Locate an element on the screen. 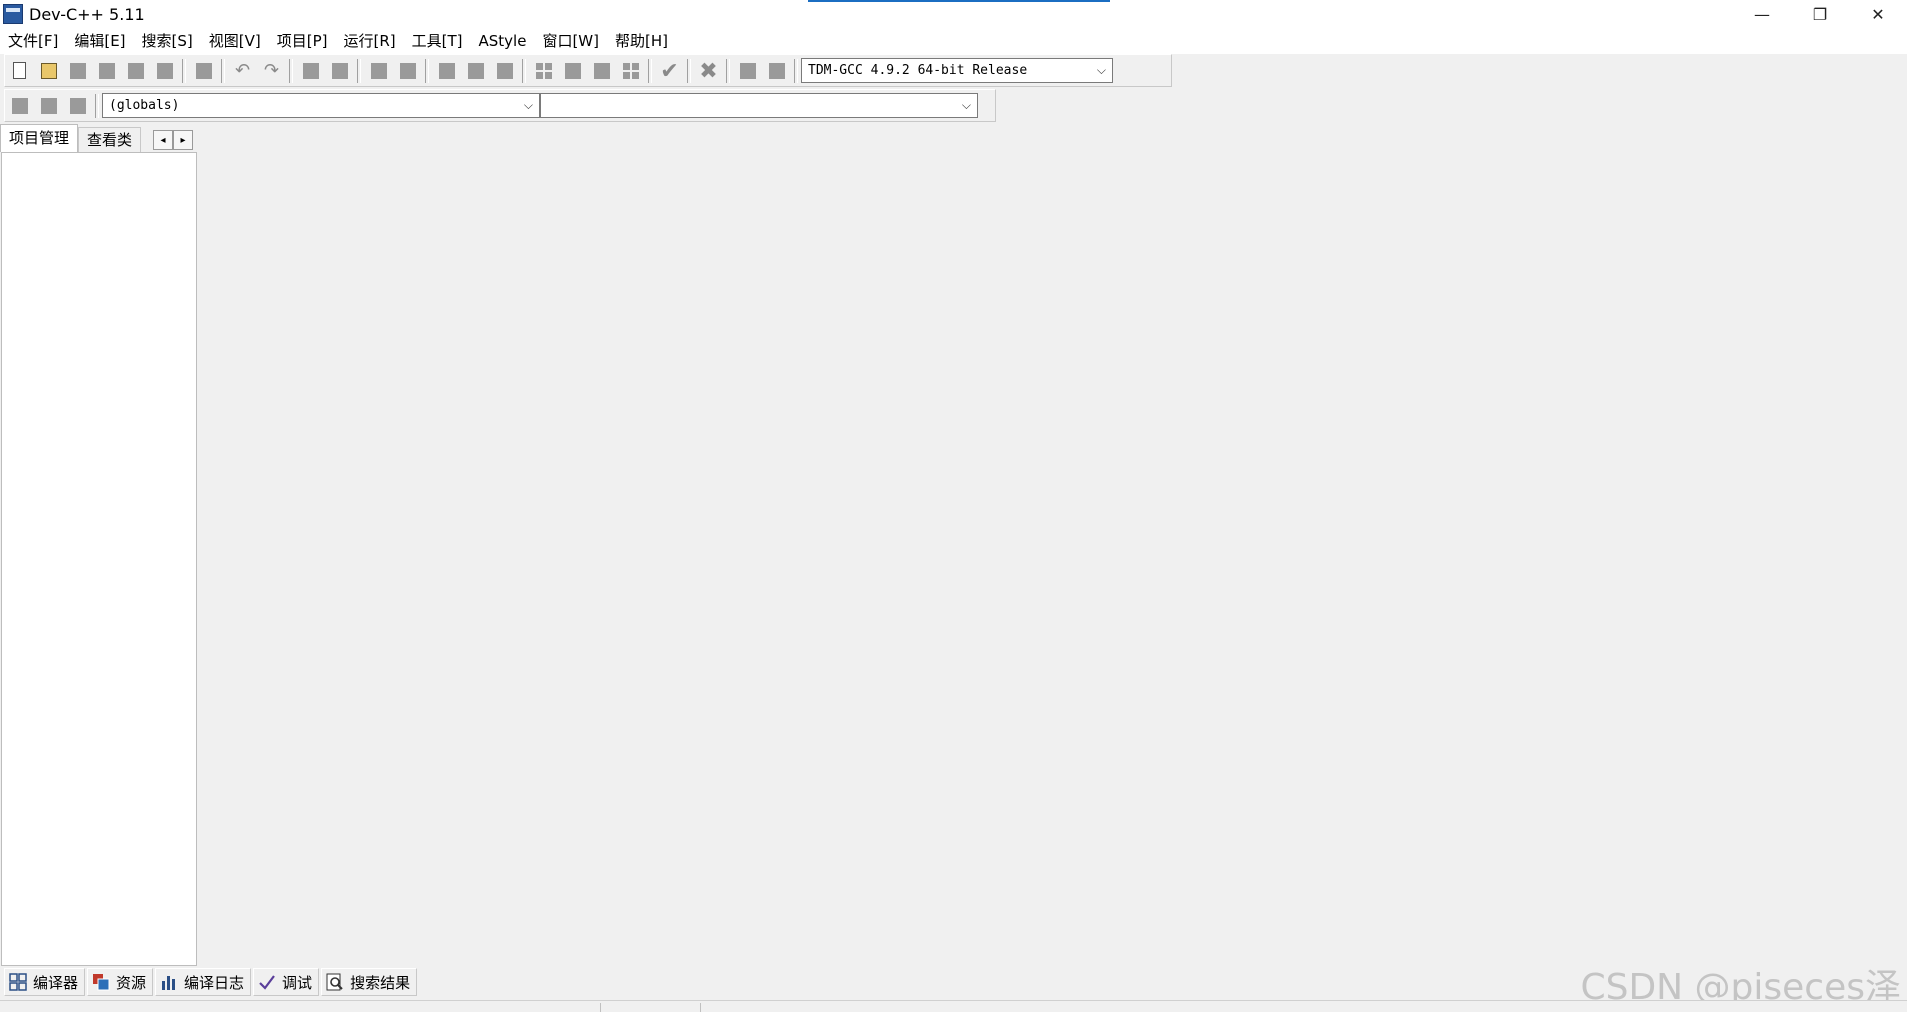 This screenshot has height=1012, width=1907. compiler-grid-icon is located at coordinates (18, 982).